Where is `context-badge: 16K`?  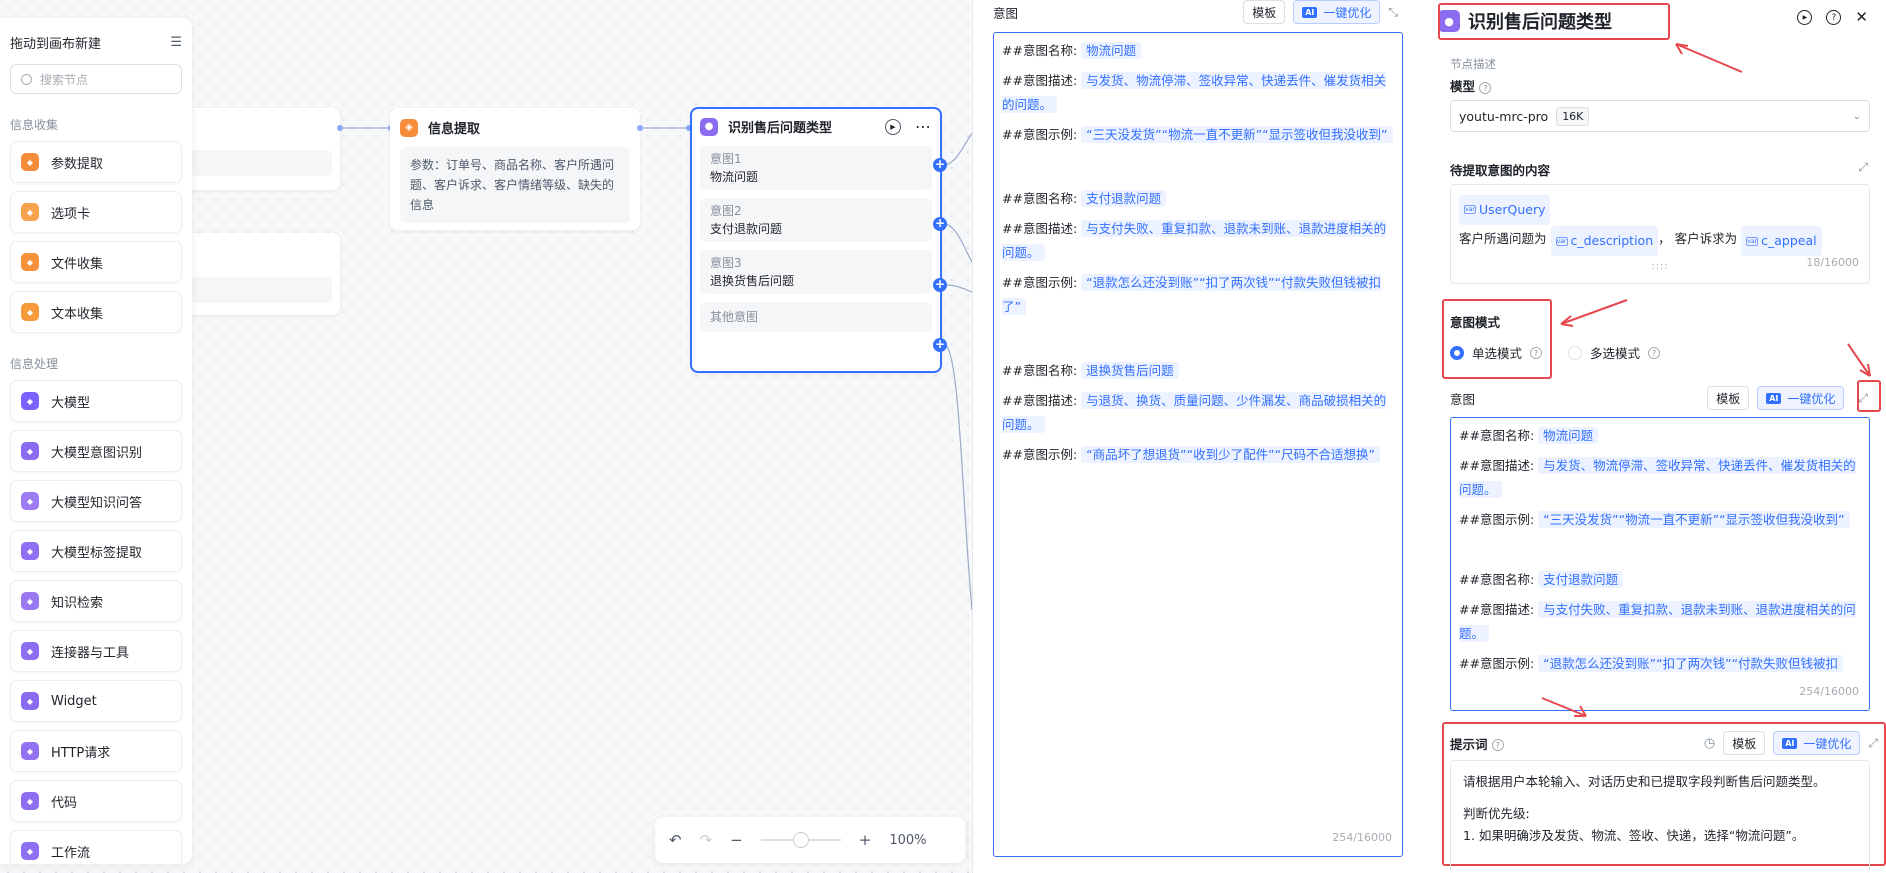 context-badge: 16K is located at coordinates (1573, 116).